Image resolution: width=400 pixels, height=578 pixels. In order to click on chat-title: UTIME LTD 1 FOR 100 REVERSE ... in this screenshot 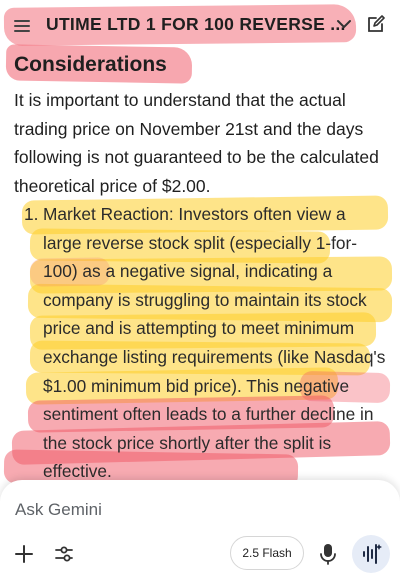, I will do `click(195, 24)`.